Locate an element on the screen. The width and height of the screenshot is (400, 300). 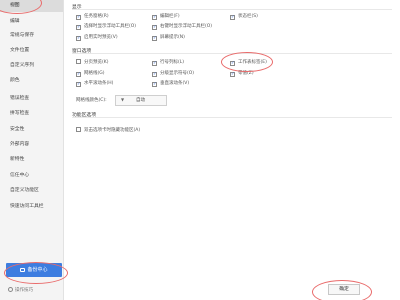
sidebar-item-external-content: 外部内容 is located at coordinates (31, 145).